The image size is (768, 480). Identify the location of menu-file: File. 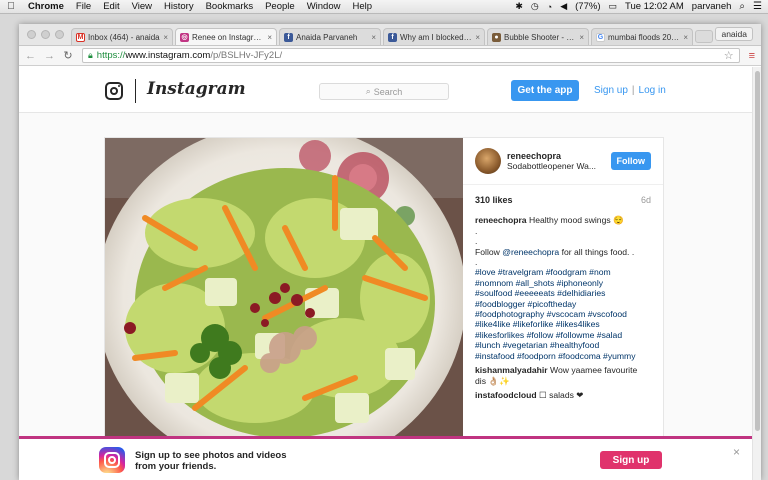
(83, 6).